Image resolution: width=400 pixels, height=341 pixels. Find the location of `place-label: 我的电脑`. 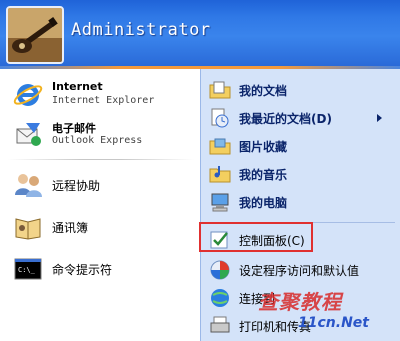

place-label: 我的电脑 is located at coordinates (263, 203).